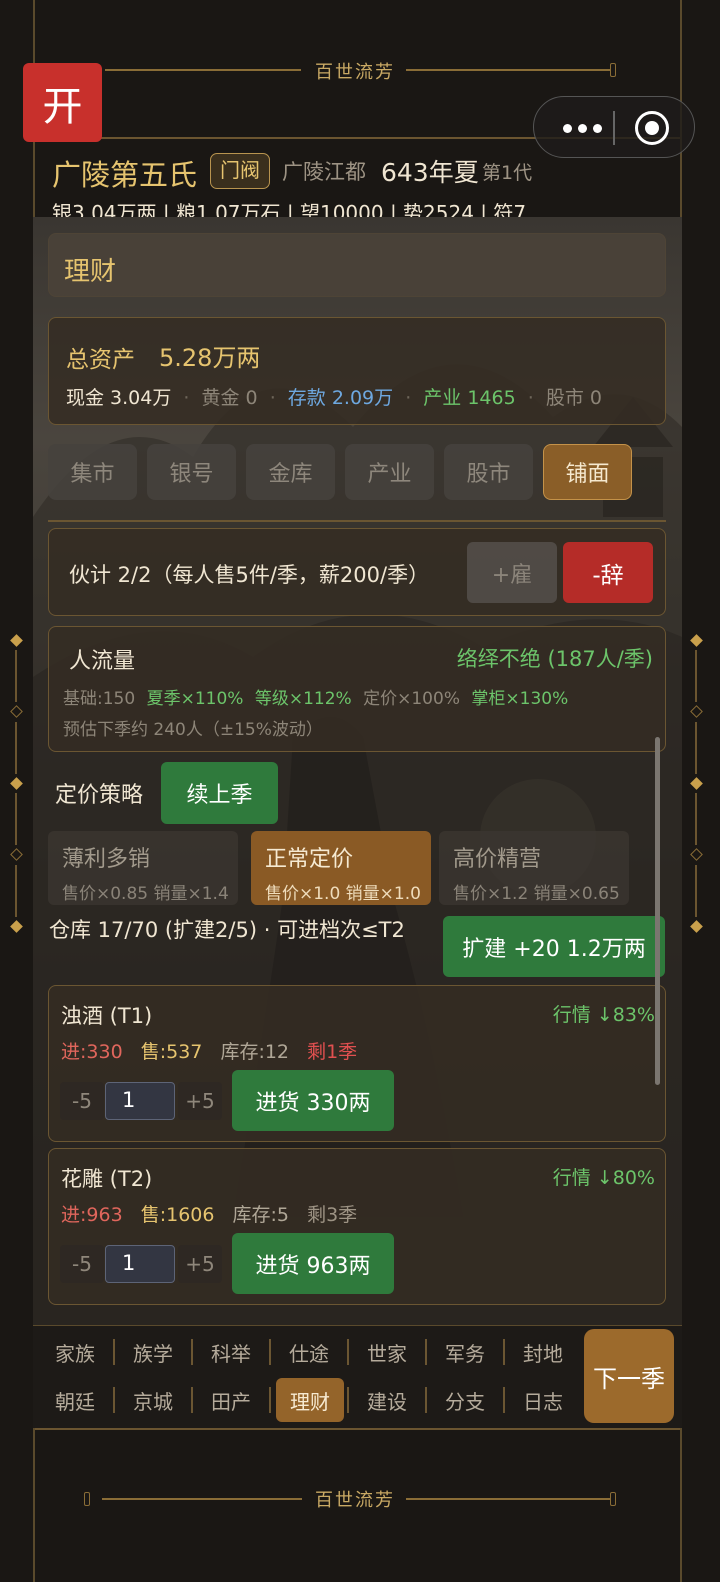 Image resolution: width=720 pixels, height=1582 pixels. Describe the element at coordinates (652, 128) in the screenshot. I see `close-target-icon` at that location.